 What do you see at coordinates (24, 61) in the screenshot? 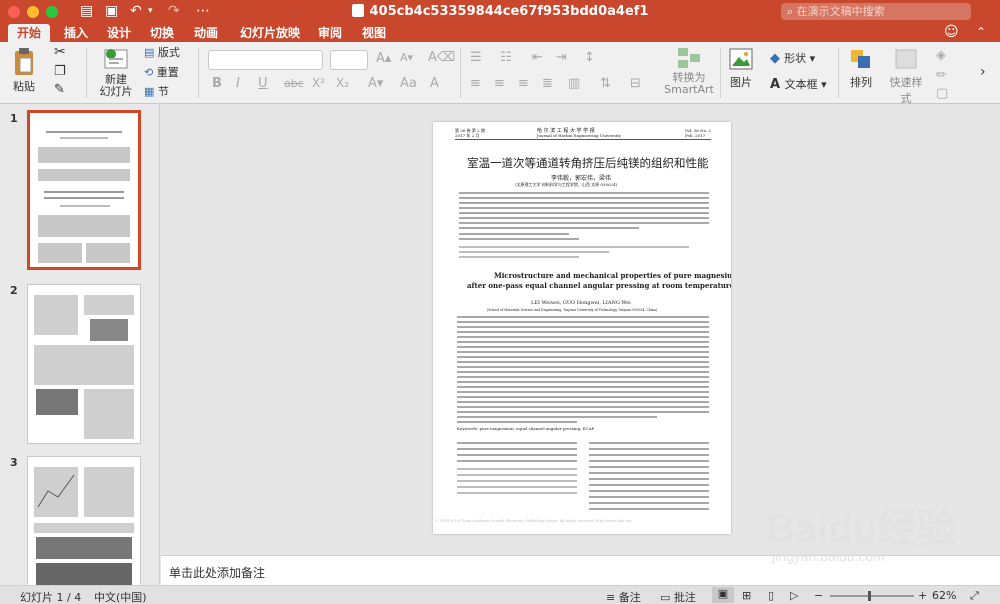
I see `clipboard-icon` at bounding box center [24, 61].